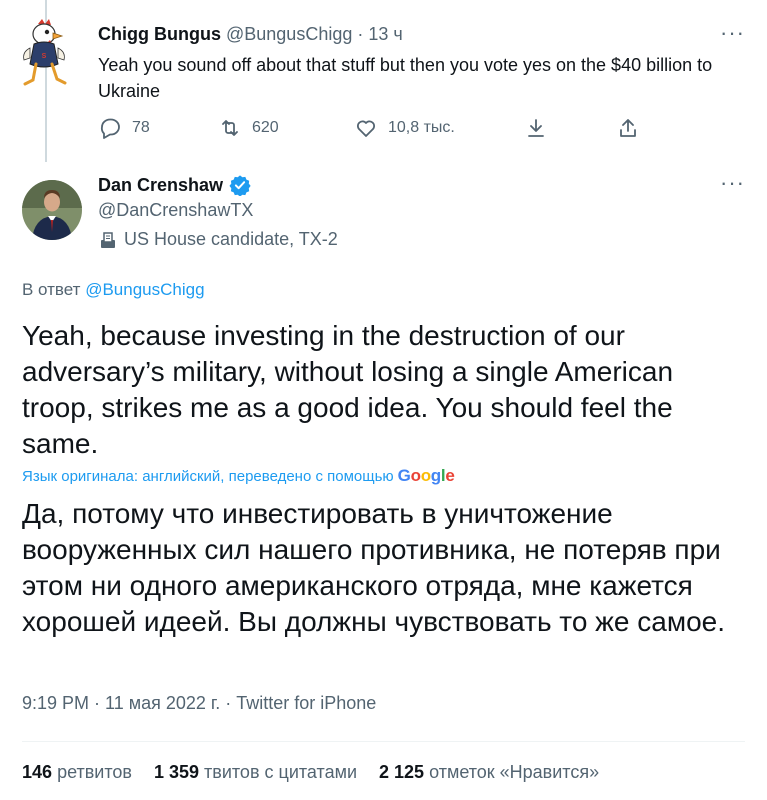  I want to click on likes-stat-count: 2 125, so click(402, 772).